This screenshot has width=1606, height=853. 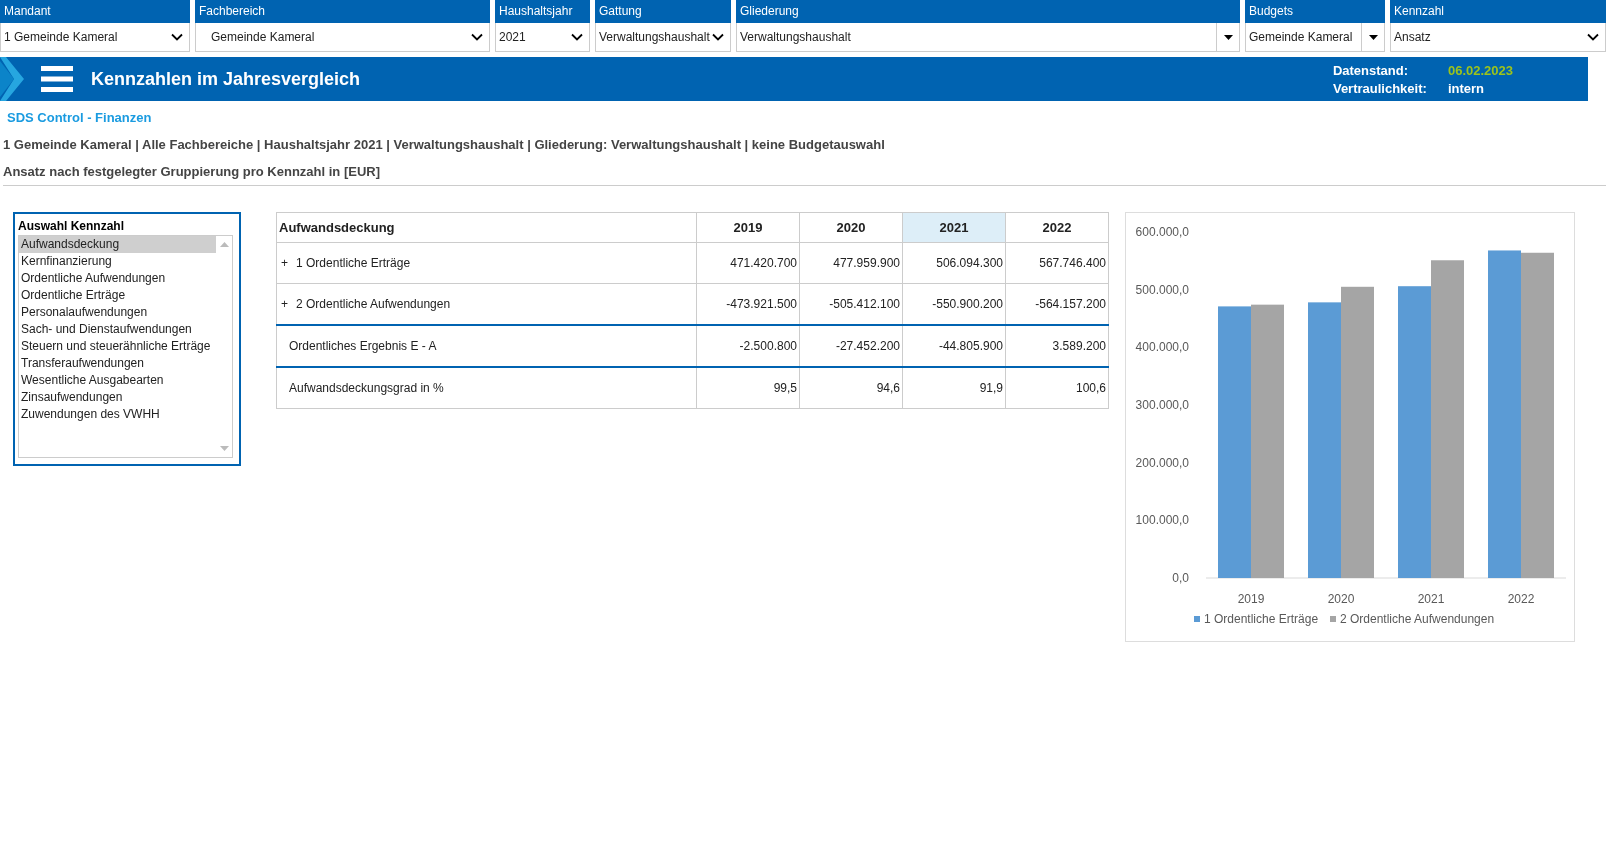 I want to click on column-header: Aufwandsdeckung, so click(x=486, y=227).